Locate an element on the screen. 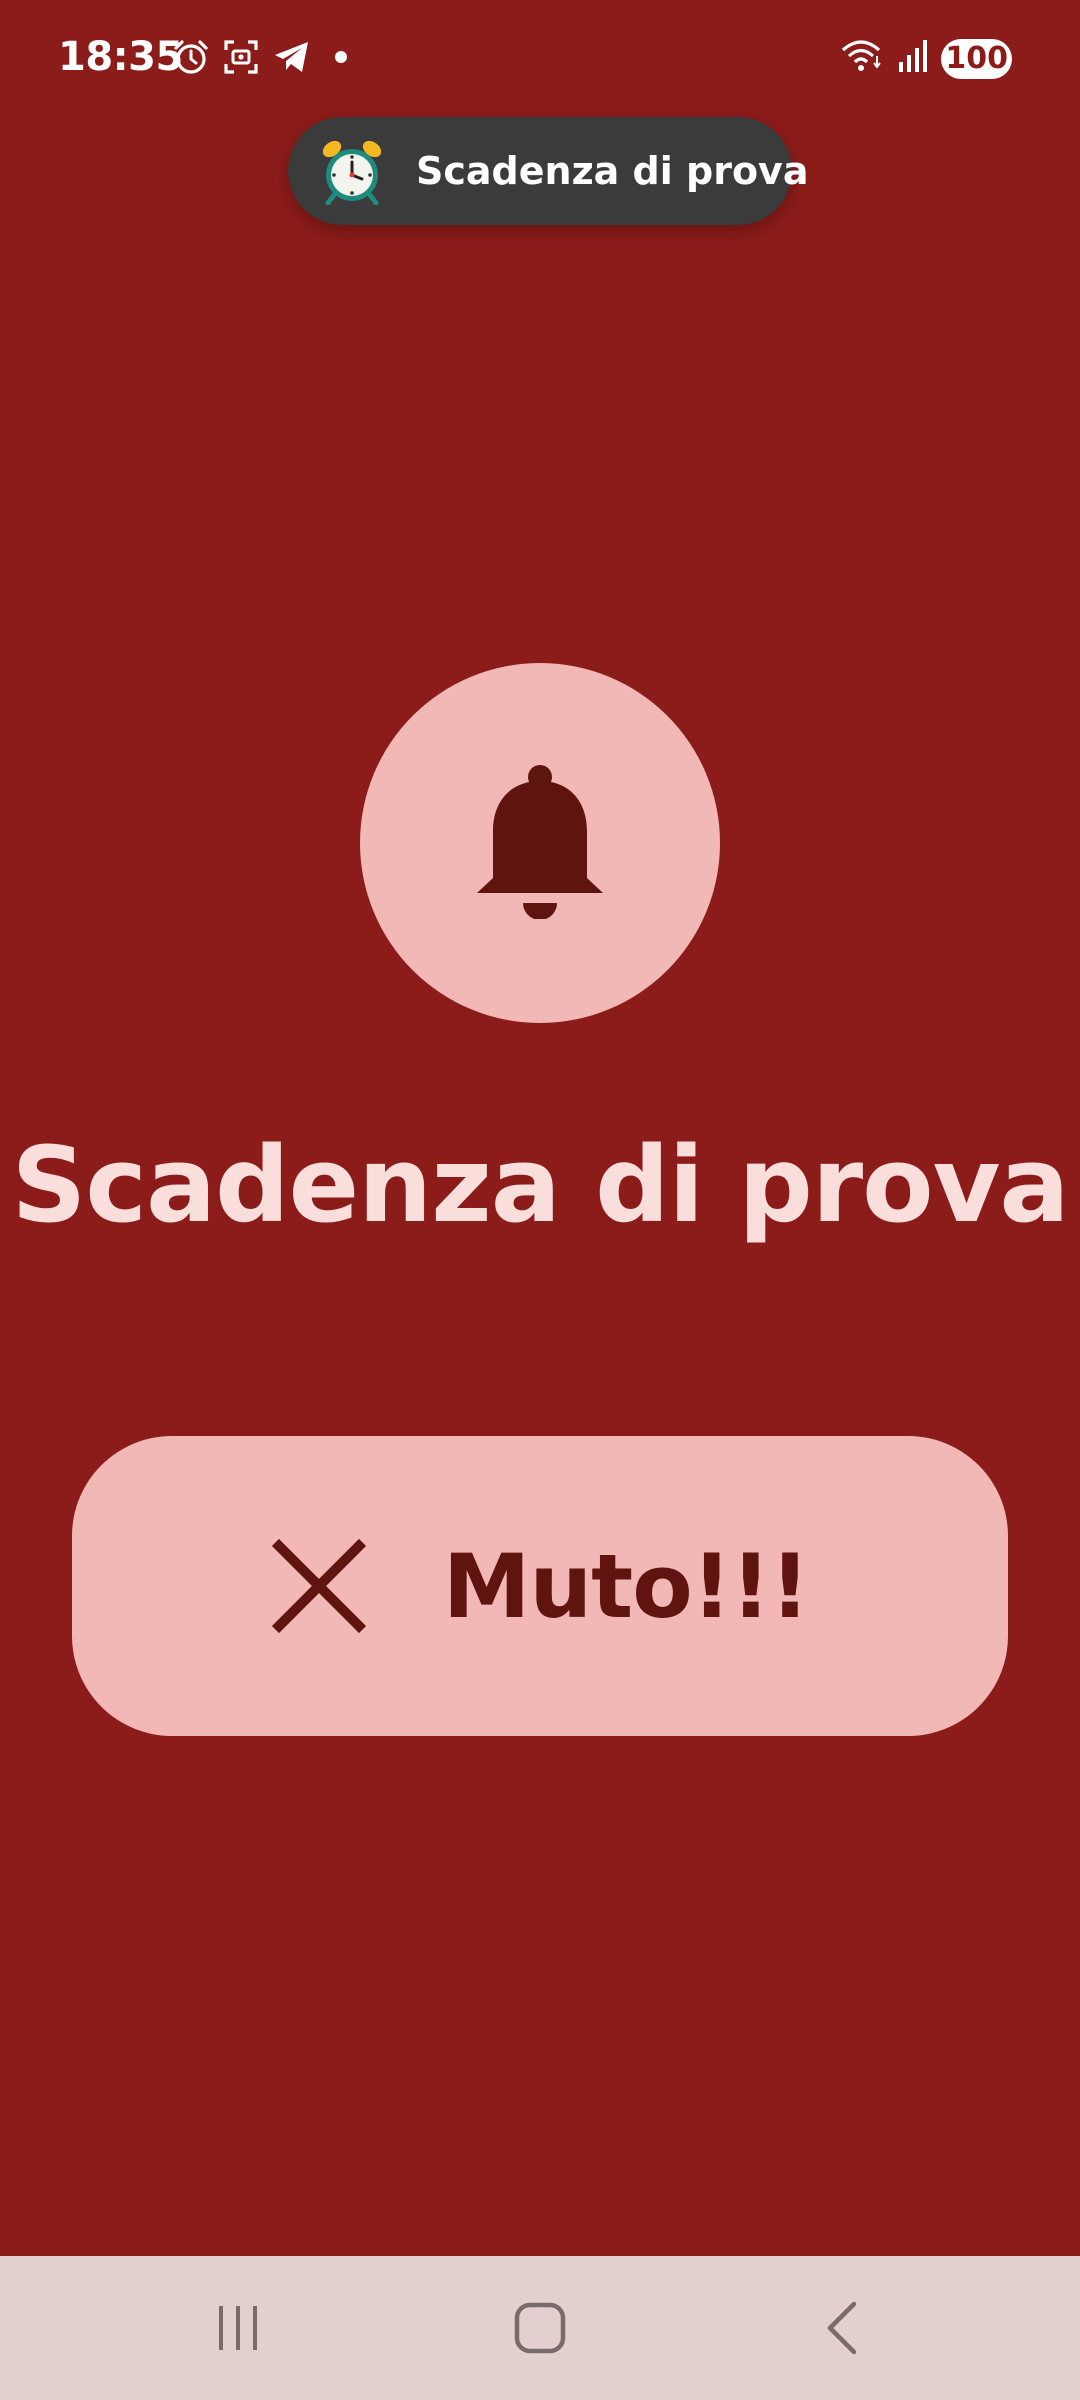 The image size is (1080, 2400). mute-button: Muto!!! is located at coordinates (540, 1586).